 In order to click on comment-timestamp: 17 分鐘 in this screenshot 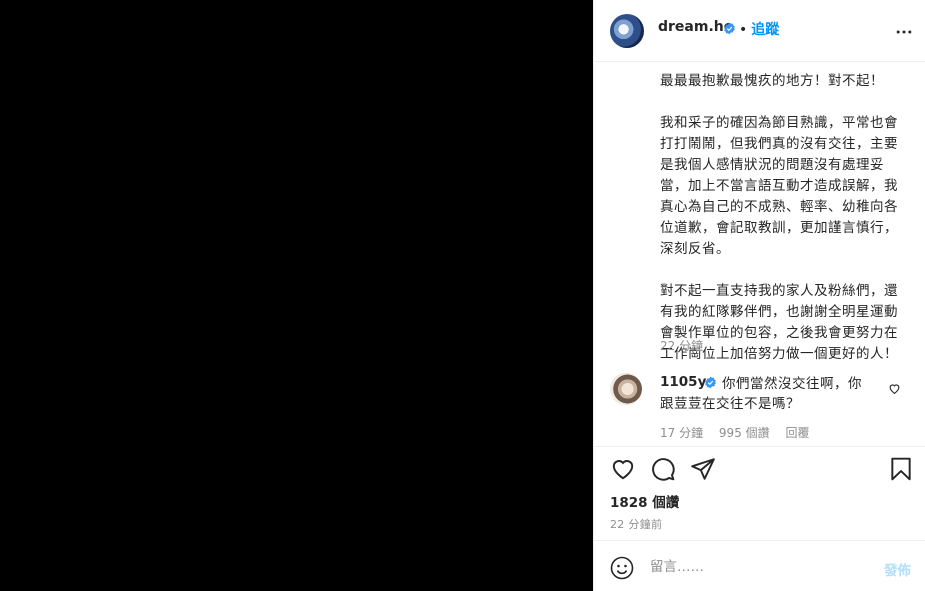, I will do `click(681, 433)`.